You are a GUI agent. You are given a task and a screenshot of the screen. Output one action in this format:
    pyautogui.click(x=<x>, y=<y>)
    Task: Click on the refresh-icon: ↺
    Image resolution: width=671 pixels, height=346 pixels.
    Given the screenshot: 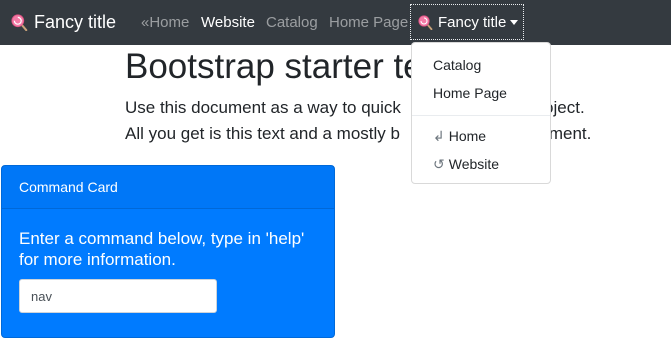 What is the action you would take?
    pyautogui.click(x=439, y=164)
    